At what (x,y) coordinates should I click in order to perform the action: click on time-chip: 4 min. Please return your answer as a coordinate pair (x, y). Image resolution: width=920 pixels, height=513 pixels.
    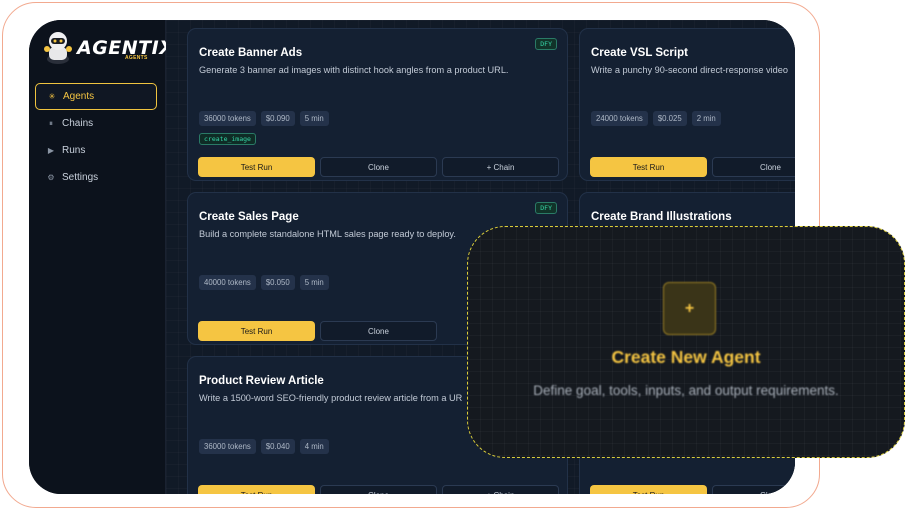
    Looking at the image, I should click on (314, 446).